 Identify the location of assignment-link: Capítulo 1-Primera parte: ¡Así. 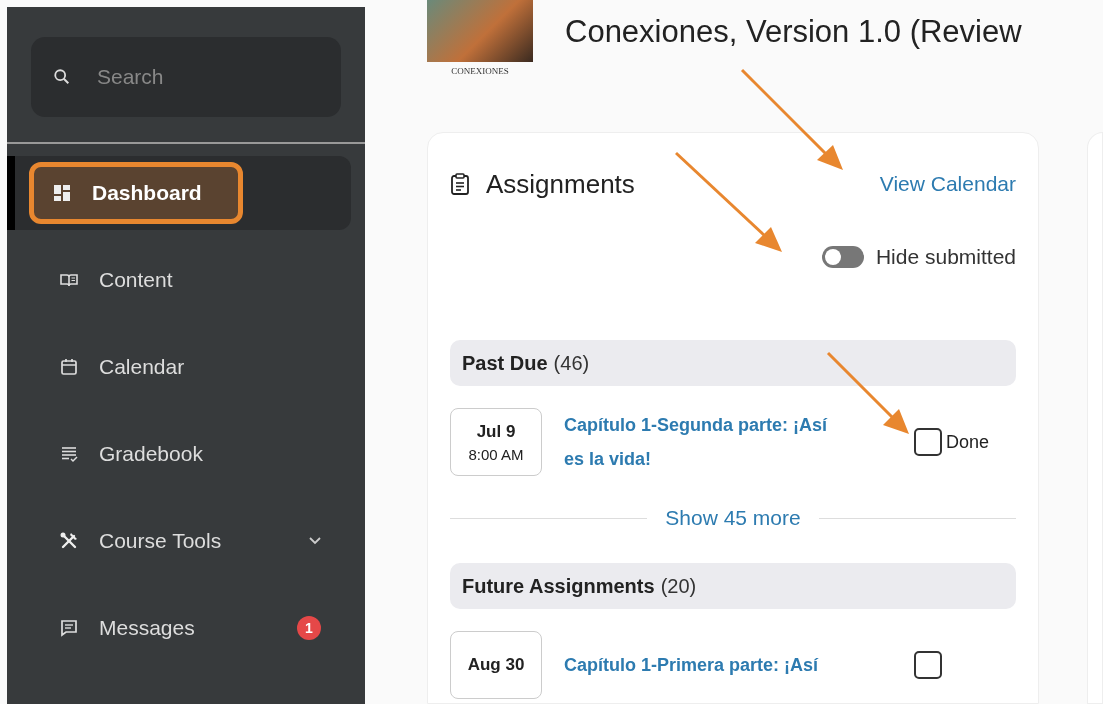
(704, 665).